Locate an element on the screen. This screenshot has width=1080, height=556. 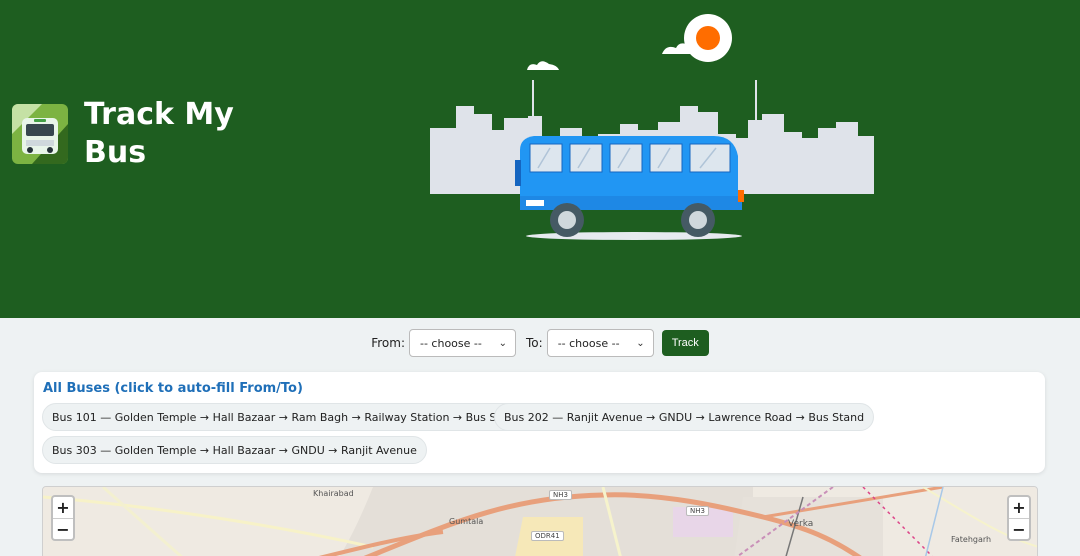
from-select-value: -- choose -- is located at coordinates (451, 343).